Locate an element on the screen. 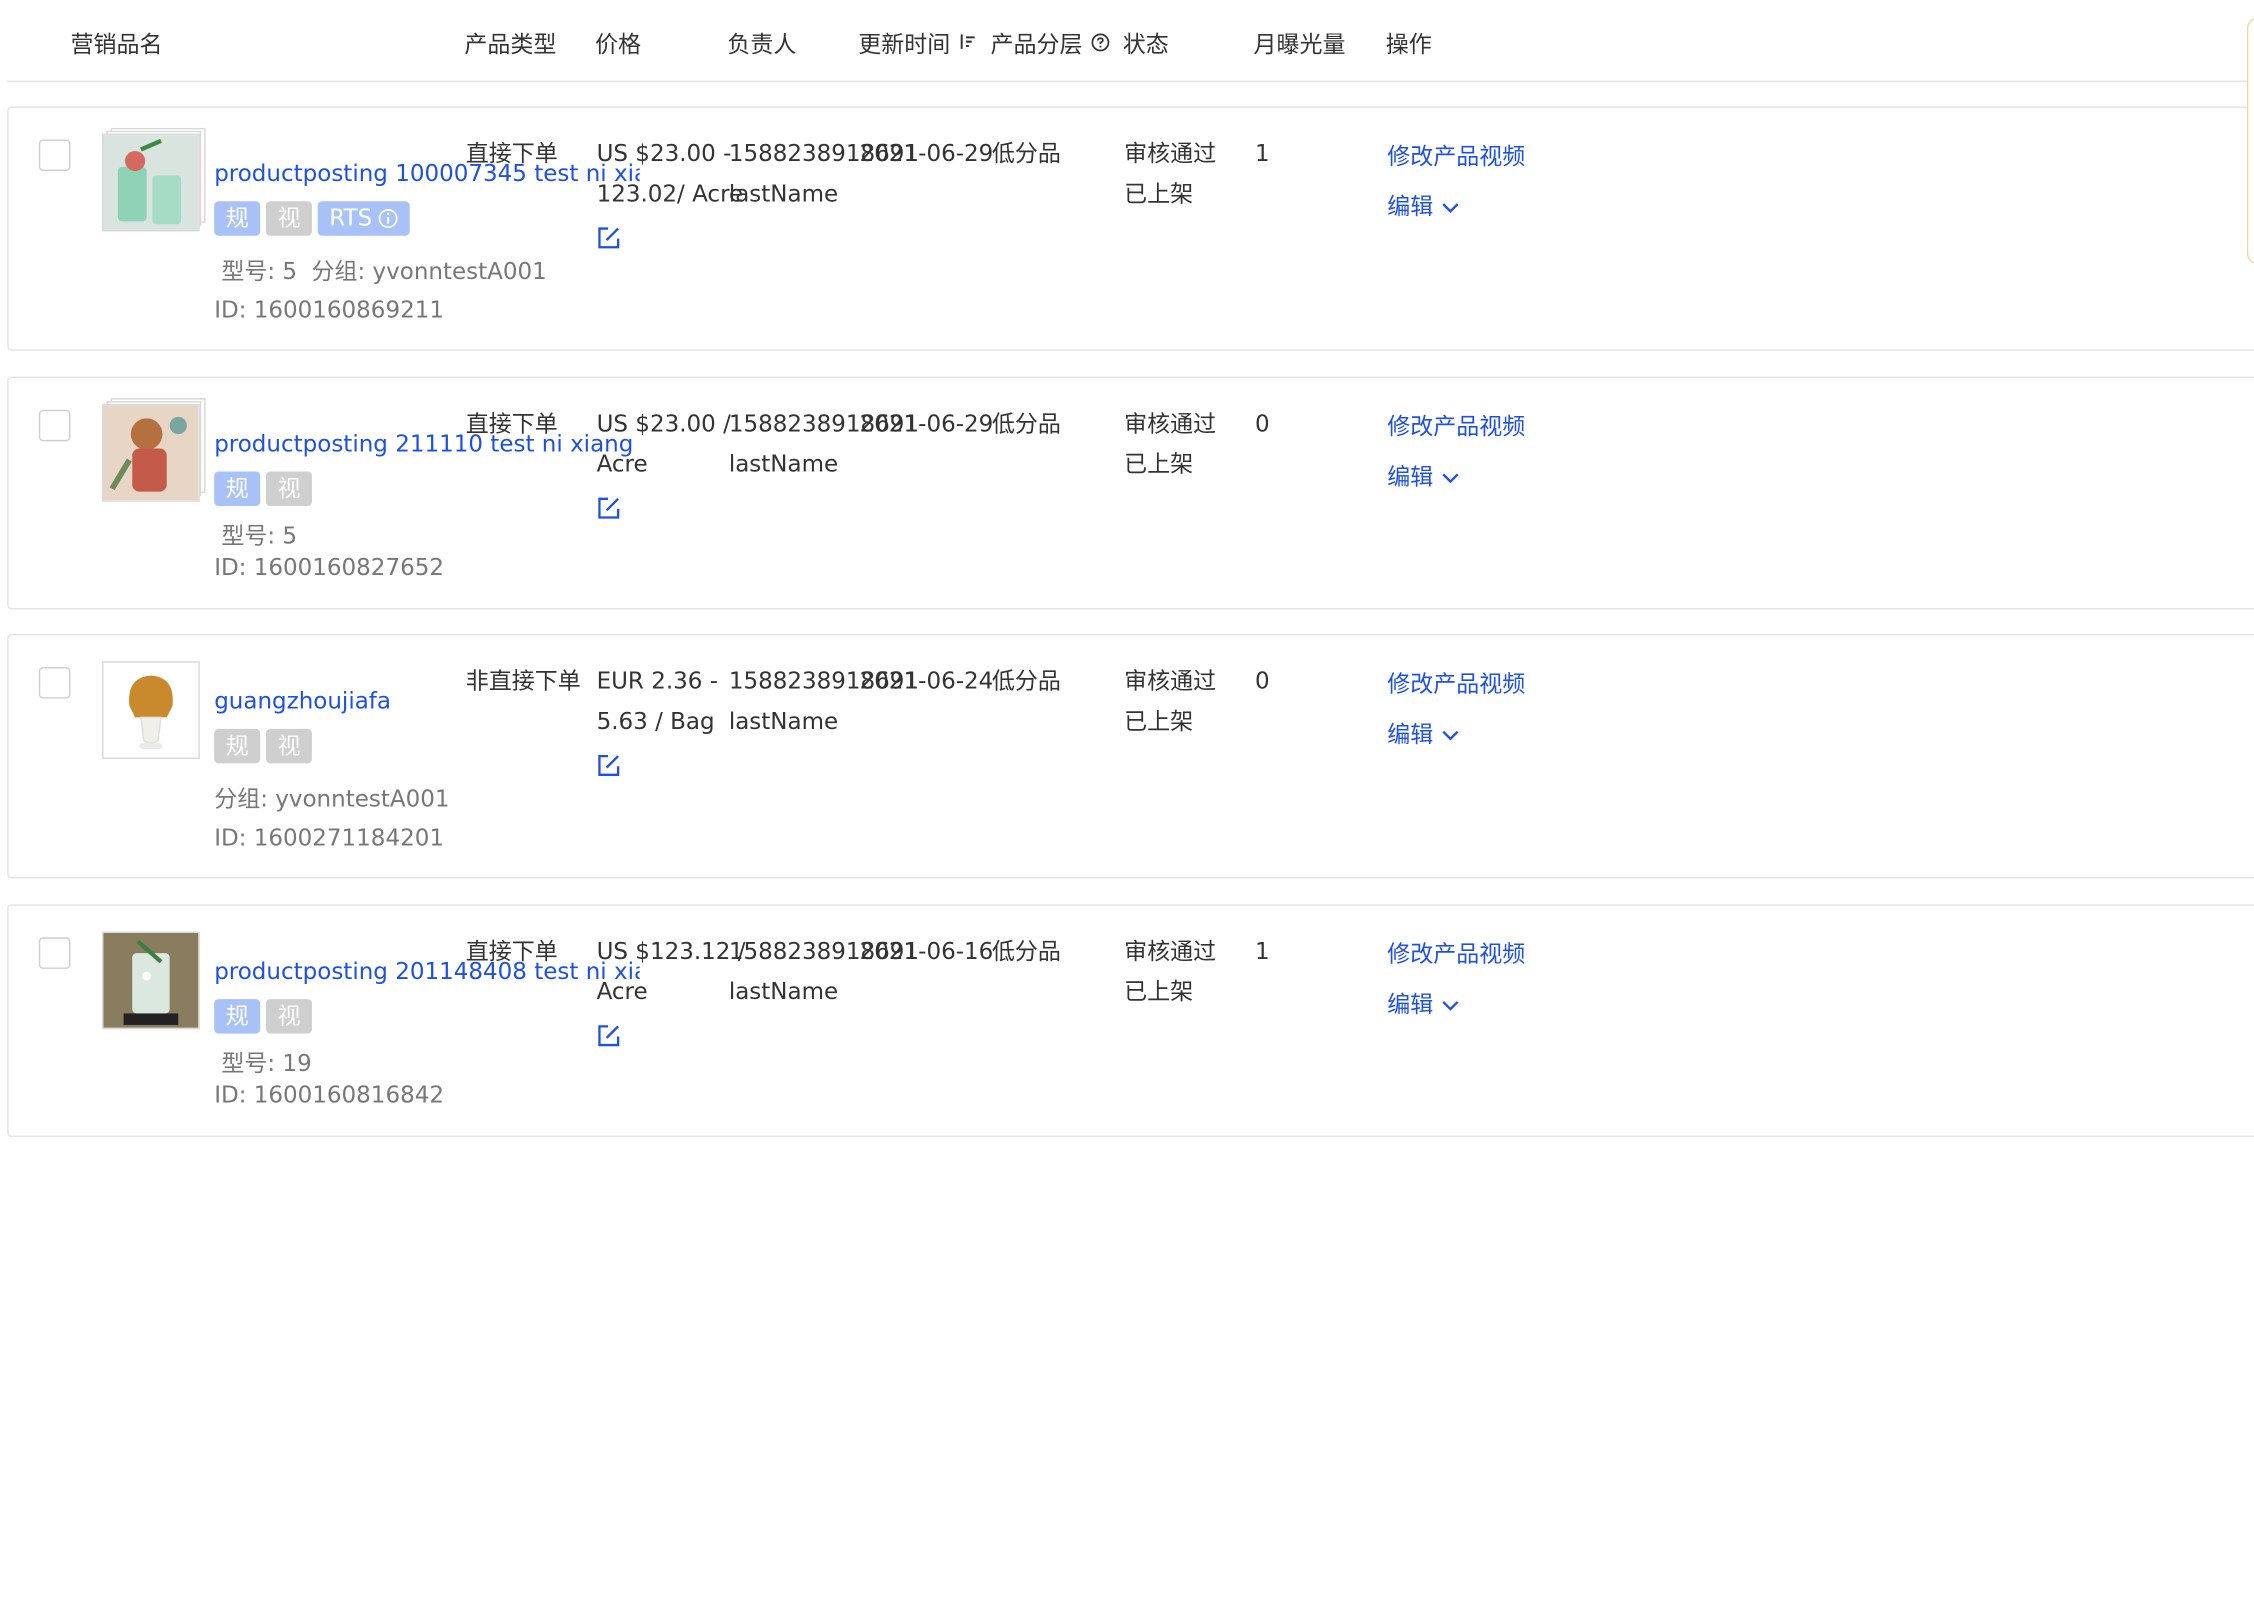 The width and height of the screenshot is (2254, 1610). price: US $23.00 - 123.02/ Acre is located at coordinates (670, 198).